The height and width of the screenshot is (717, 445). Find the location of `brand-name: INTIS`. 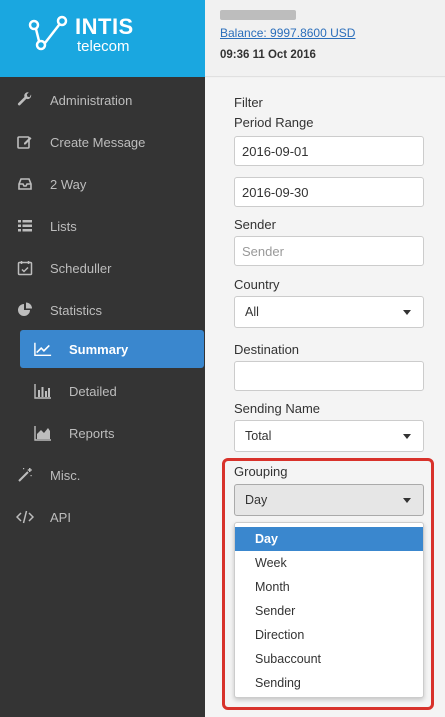

brand-name: INTIS is located at coordinates (104, 26).